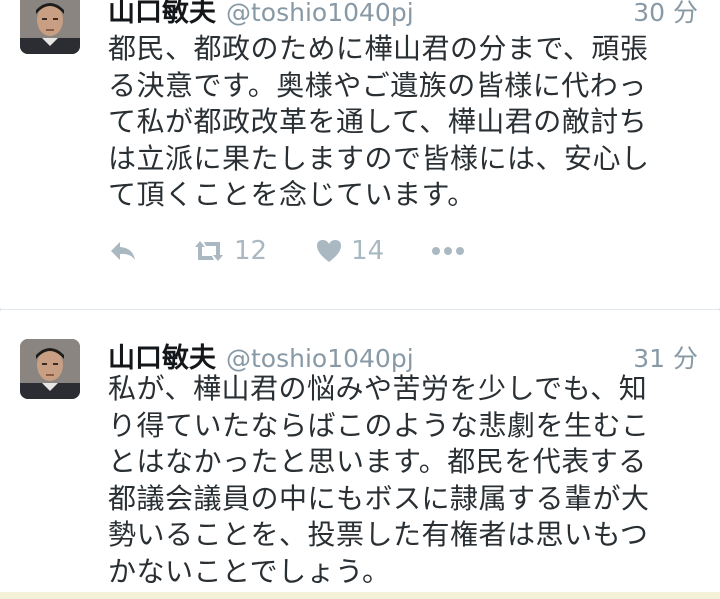  I want to click on more-button, so click(448, 251).